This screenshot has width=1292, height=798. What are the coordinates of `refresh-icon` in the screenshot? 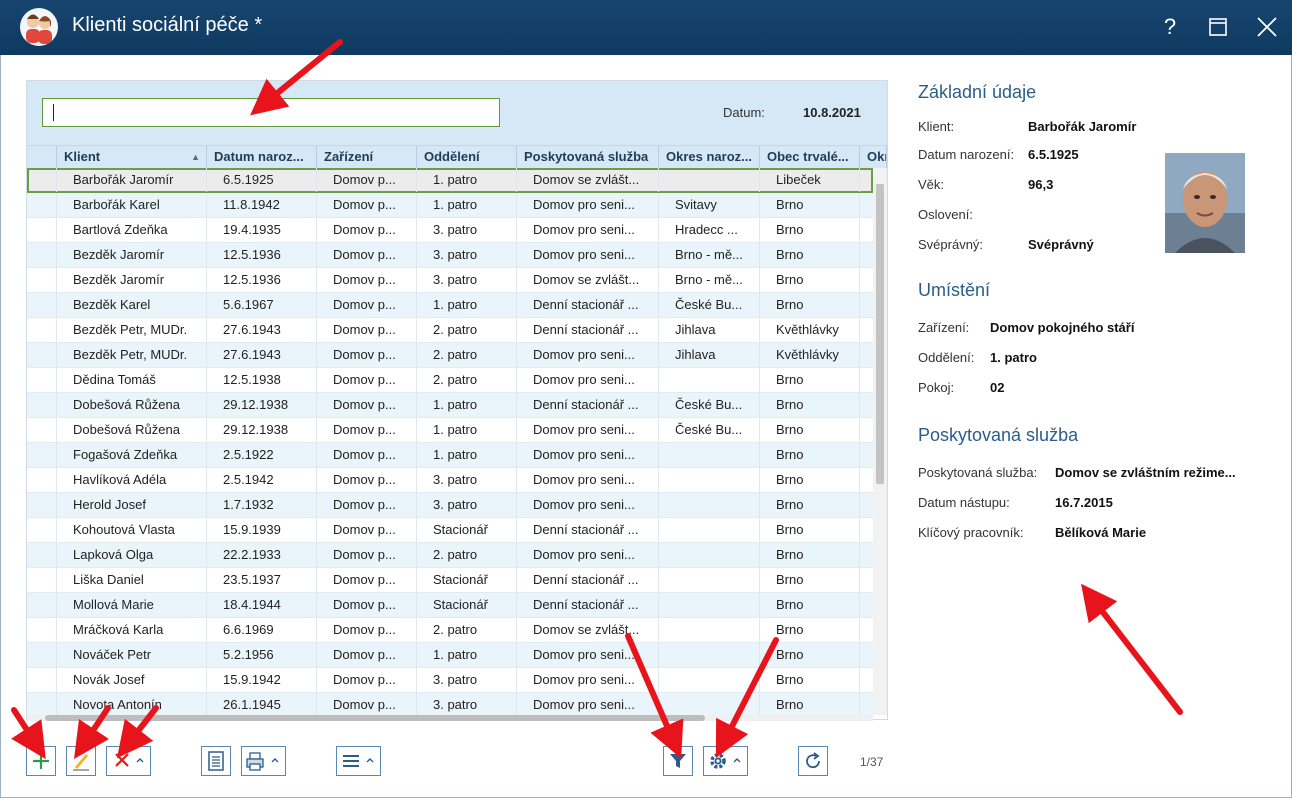 It's located at (813, 760).